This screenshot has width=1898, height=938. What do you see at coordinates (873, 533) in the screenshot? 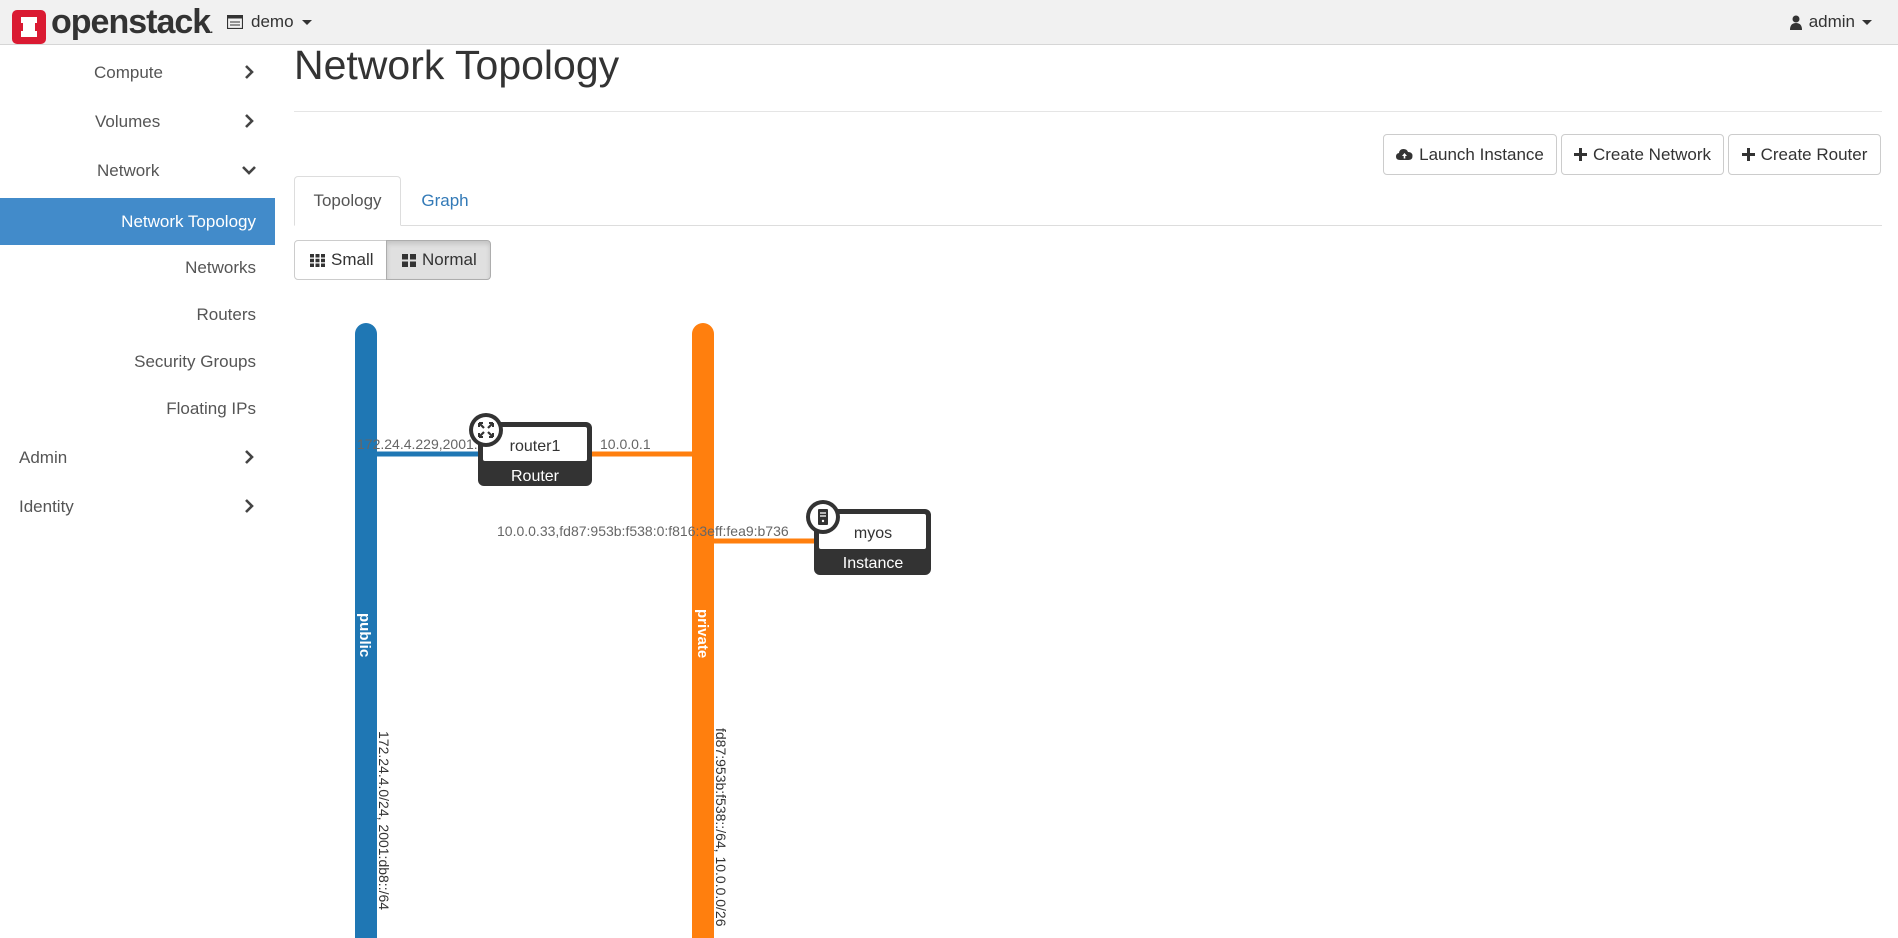
I see `instance-name: myos` at bounding box center [873, 533].